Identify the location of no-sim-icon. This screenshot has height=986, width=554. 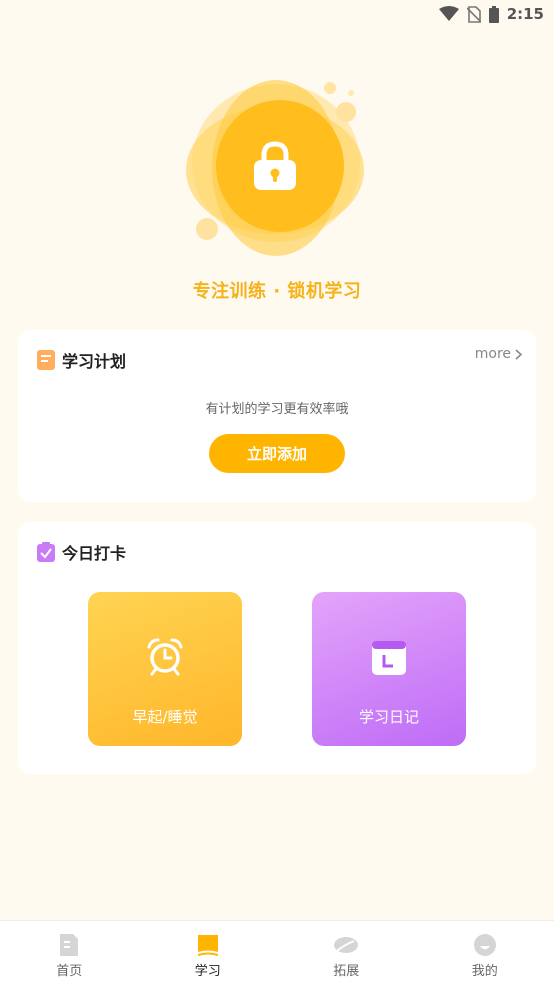
(473, 14).